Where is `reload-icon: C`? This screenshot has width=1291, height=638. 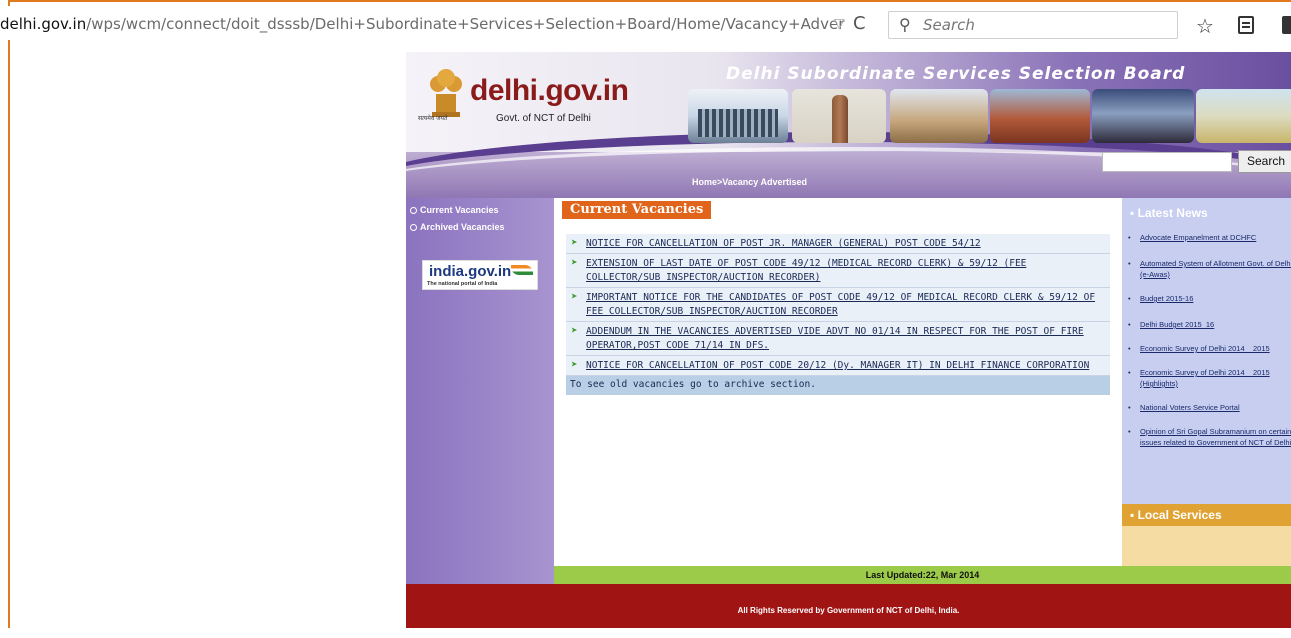
reload-icon: C is located at coordinates (864, 24).